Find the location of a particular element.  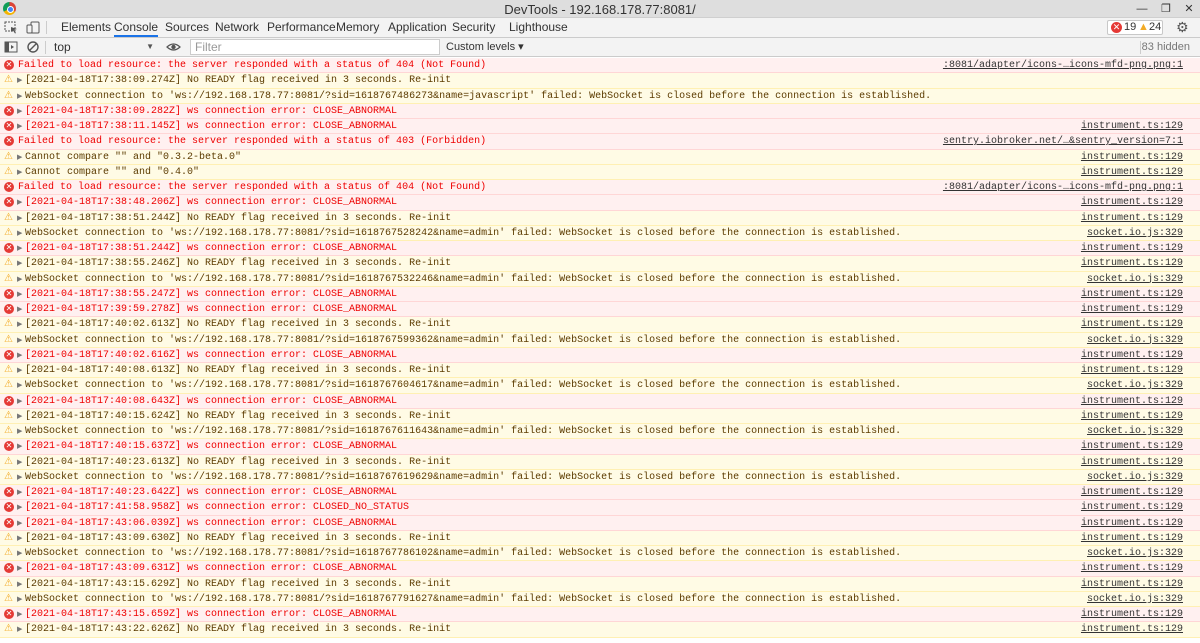

inspect-element-icon is located at coordinates (11, 27).